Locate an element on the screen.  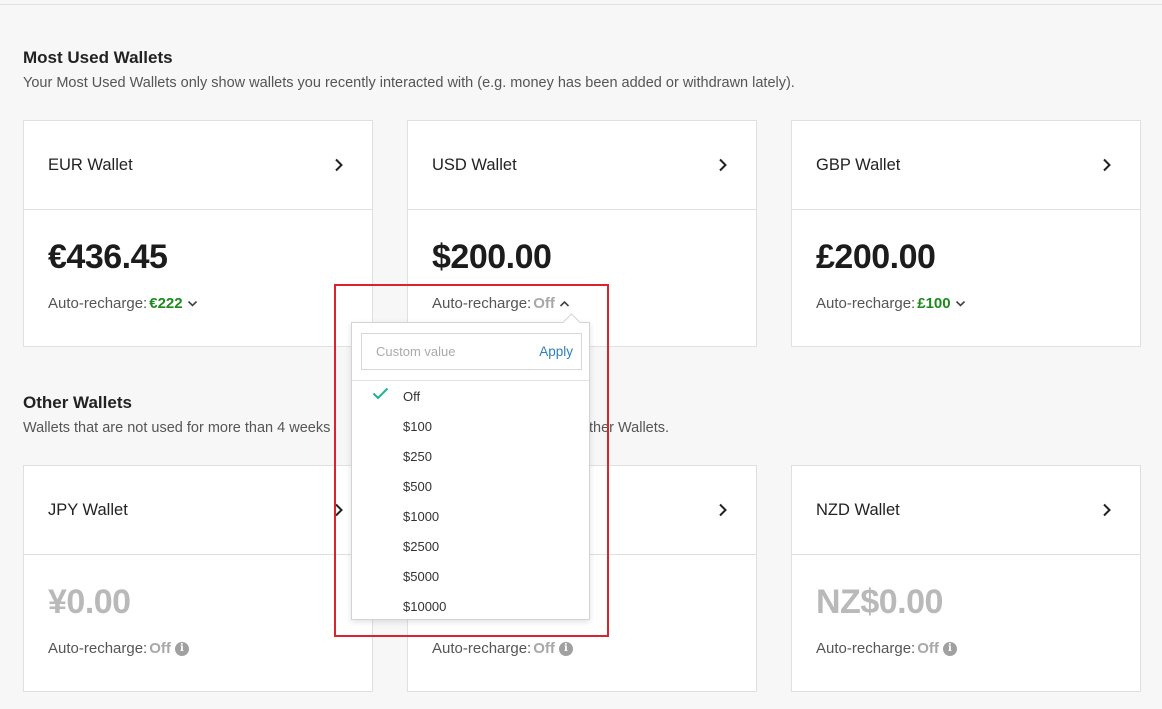
wallet-balance: €436.45 is located at coordinates (108, 257).